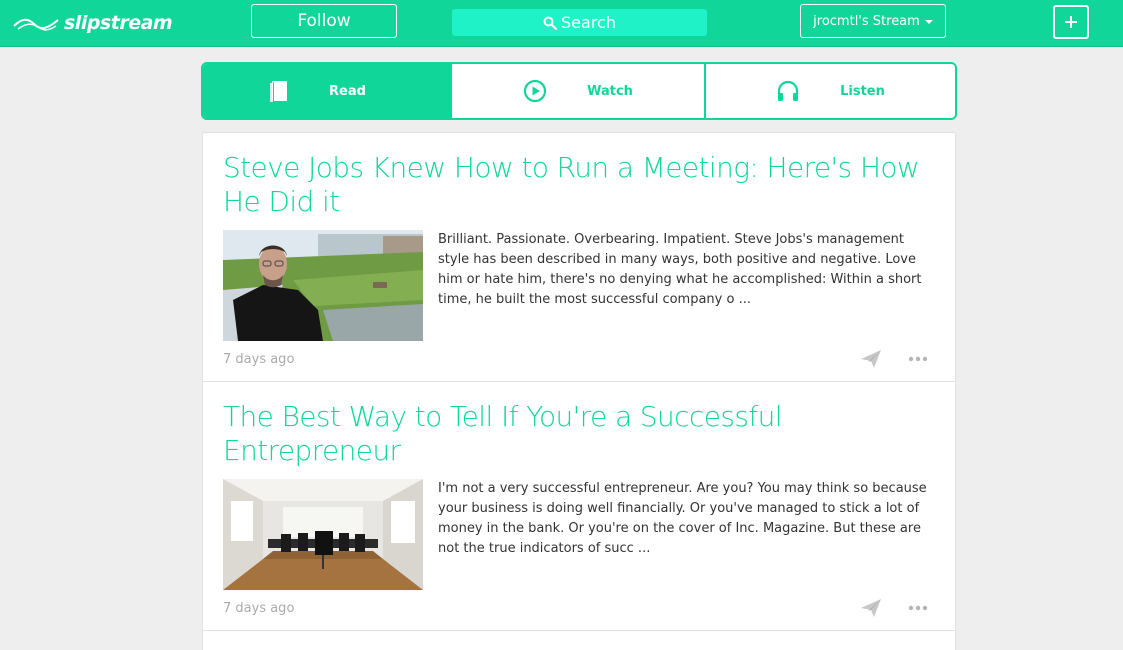 Image resolution: width=1123 pixels, height=650 pixels. Describe the element at coordinates (610, 91) in the screenshot. I see `tab-watch-label: Watch` at that location.